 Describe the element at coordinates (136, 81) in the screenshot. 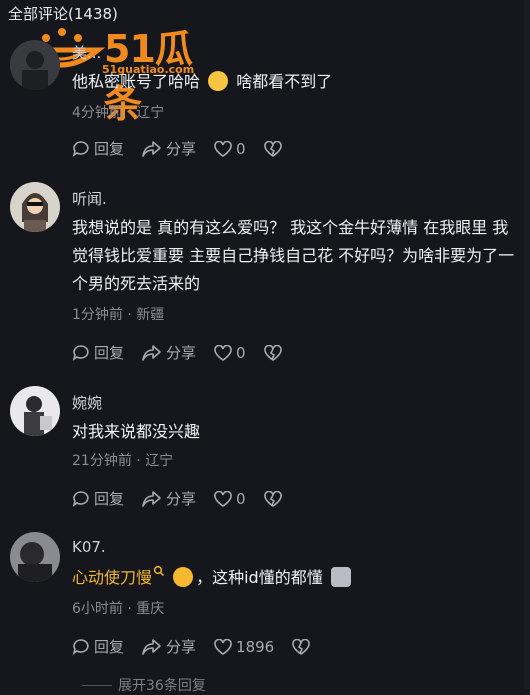

I see `comment-text-part: 他私密账号了哈哈` at that location.